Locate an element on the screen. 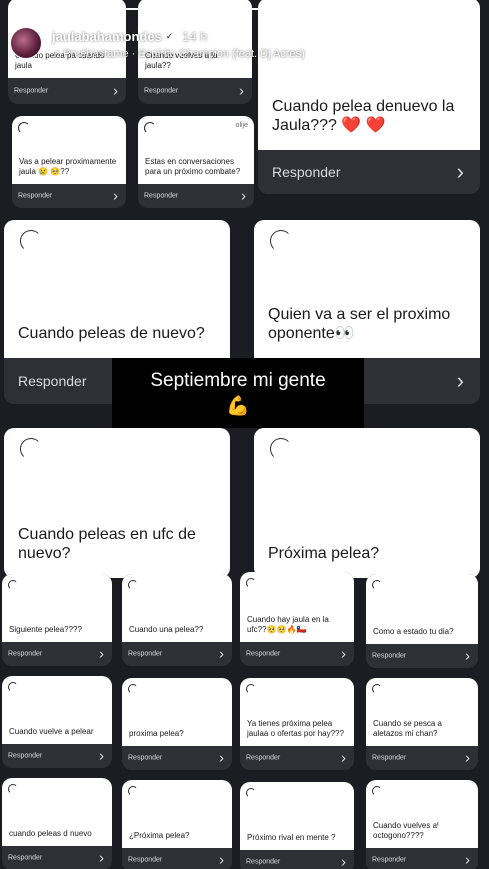  question-body: Como a estado tu dia? is located at coordinates (422, 609).